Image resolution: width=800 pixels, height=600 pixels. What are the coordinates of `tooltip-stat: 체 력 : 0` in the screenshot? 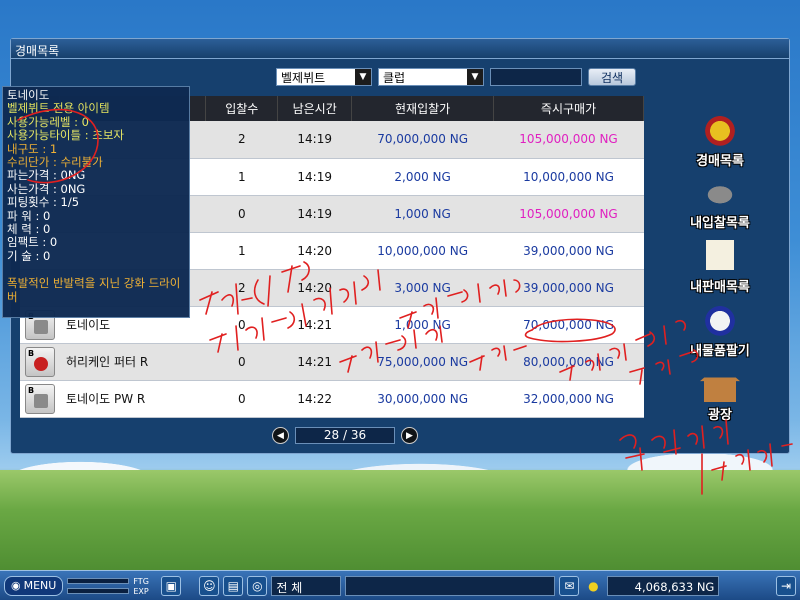 It's located at (29, 229).